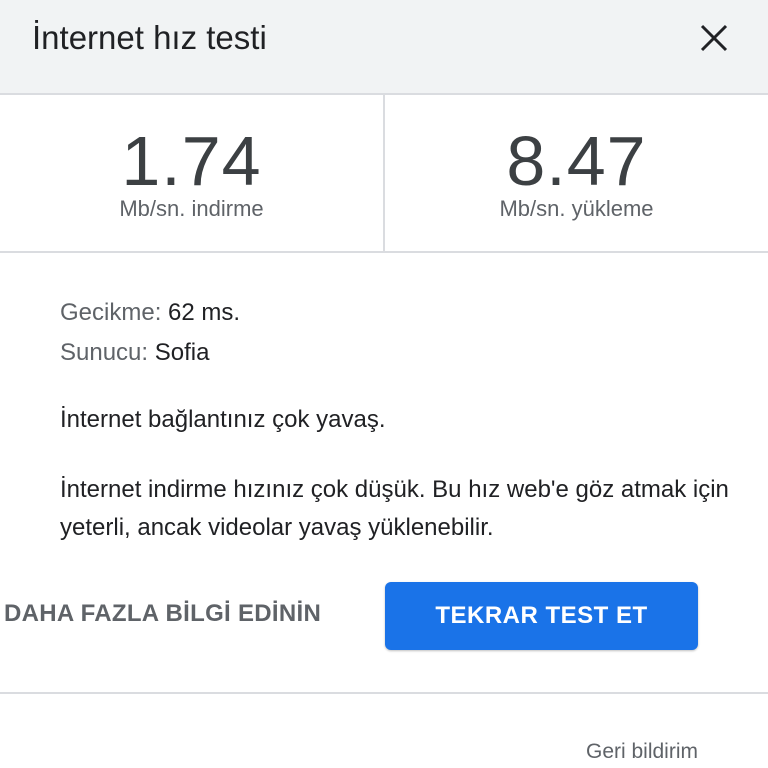  Describe the element at coordinates (111, 312) in the screenshot. I see `latency-label: Gecikme:` at that location.